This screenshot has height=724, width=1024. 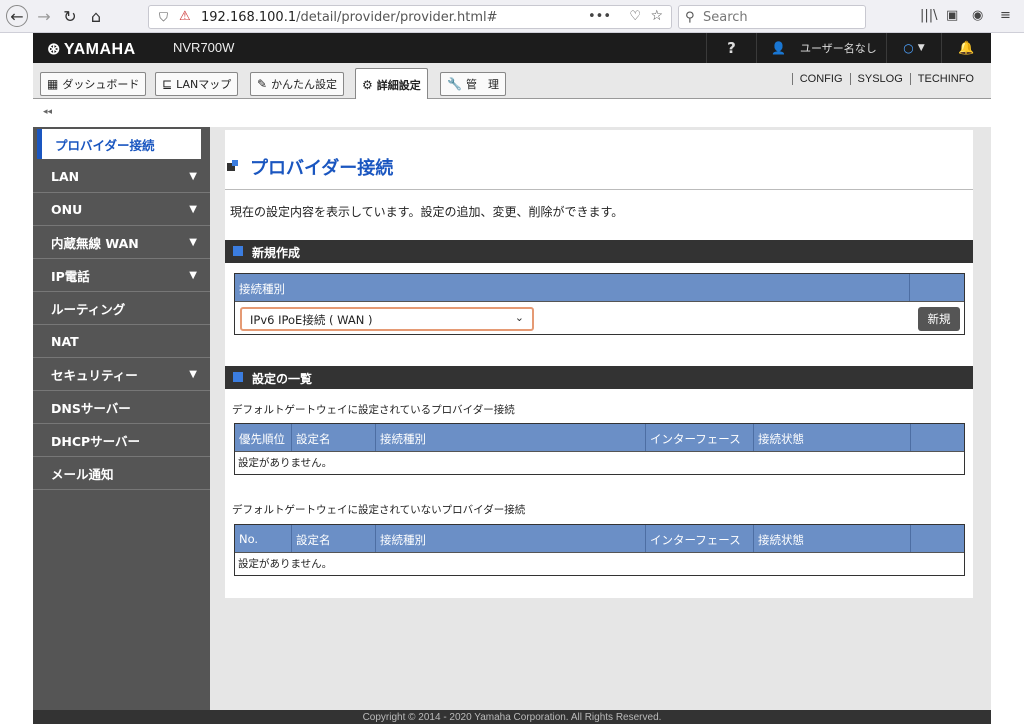 What do you see at coordinates (952, 15) in the screenshot?
I see `sidebar-icon: ▣` at bounding box center [952, 15].